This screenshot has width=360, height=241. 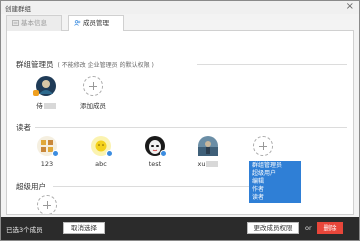 I want to click on menu-item-superuser: 超级用户, so click(x=275, y=174).